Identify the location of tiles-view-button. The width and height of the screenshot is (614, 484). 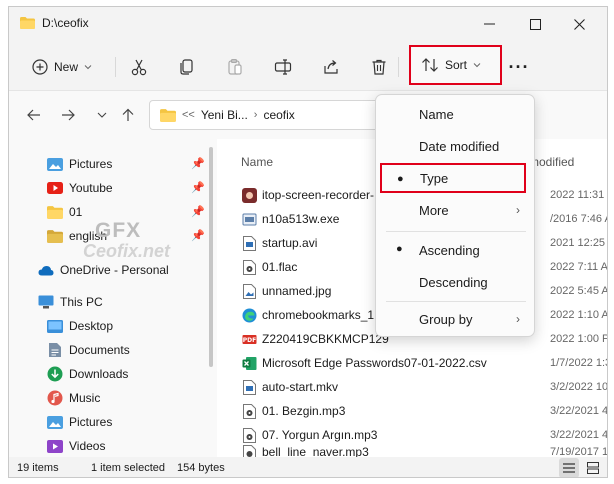
(593, 467).